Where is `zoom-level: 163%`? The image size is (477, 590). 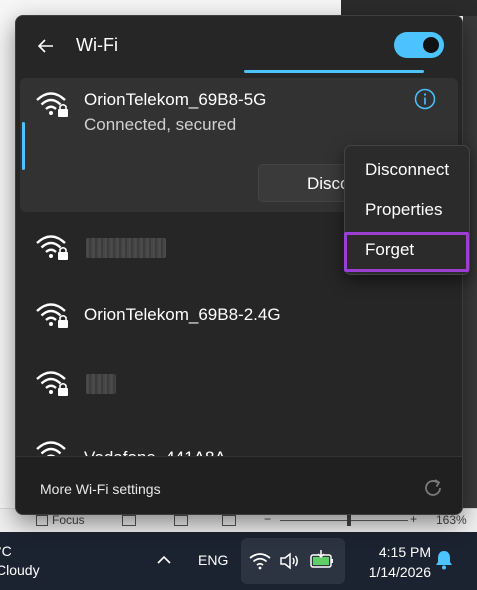
zoom-level: 163% is located at coordinates (451, 520).